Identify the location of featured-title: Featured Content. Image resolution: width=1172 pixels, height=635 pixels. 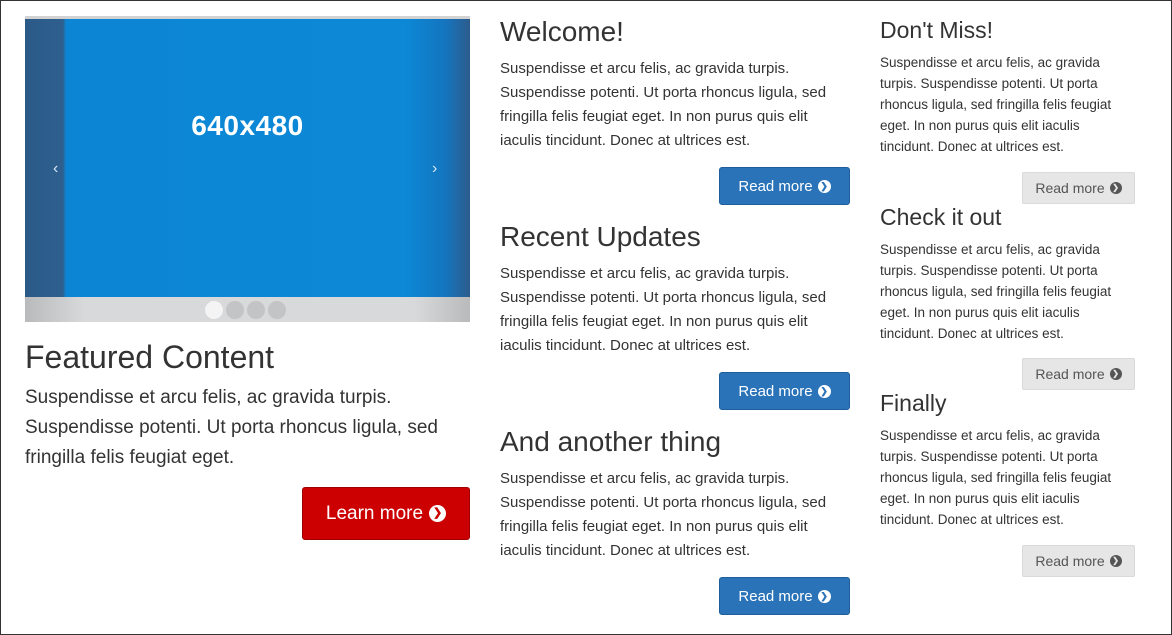
(150, 357).